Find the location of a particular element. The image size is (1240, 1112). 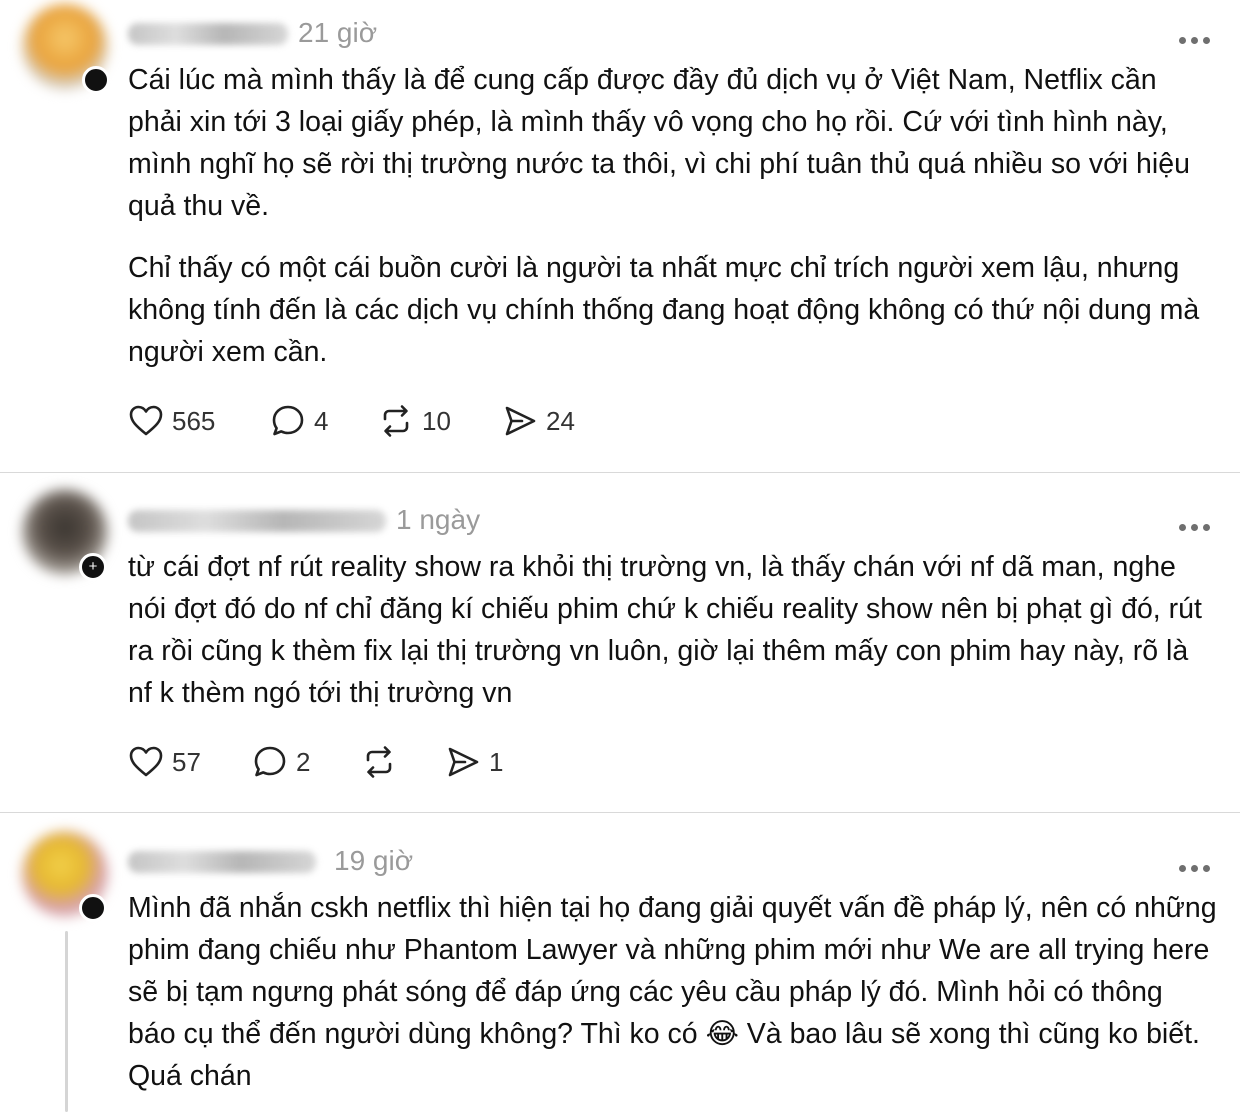

repost-count: 10 is located at coordinates (436, 420).